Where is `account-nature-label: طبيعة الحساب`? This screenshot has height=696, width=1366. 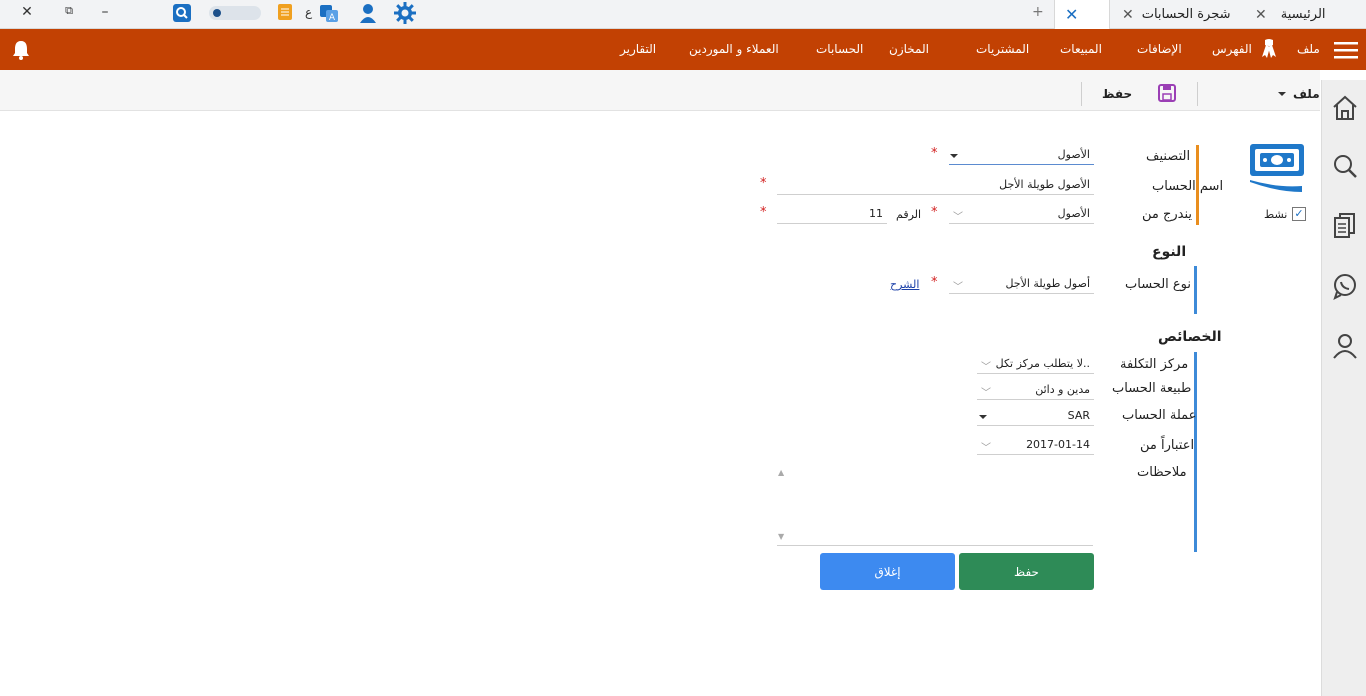
account-nature-label: طبيعة الحساب is located at coordinates (1152, 388).